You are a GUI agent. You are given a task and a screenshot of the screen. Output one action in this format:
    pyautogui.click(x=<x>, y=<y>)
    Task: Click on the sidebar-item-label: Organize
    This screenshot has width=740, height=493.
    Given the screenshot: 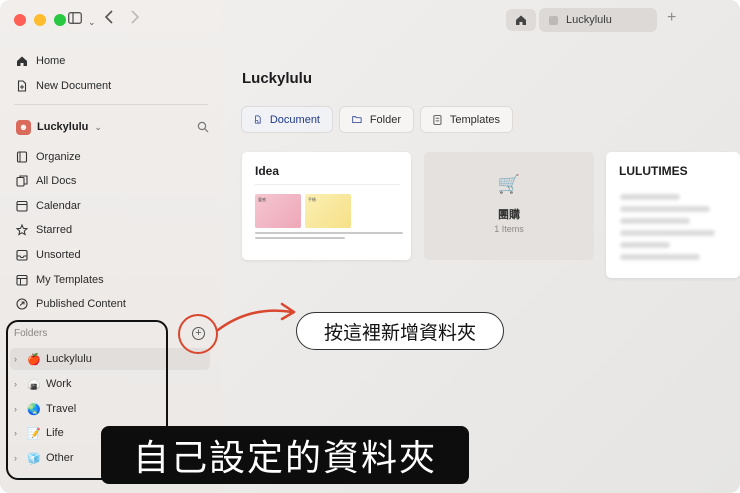 What is the action you would take?
    pyautogui.click(x=58, y=157)
    